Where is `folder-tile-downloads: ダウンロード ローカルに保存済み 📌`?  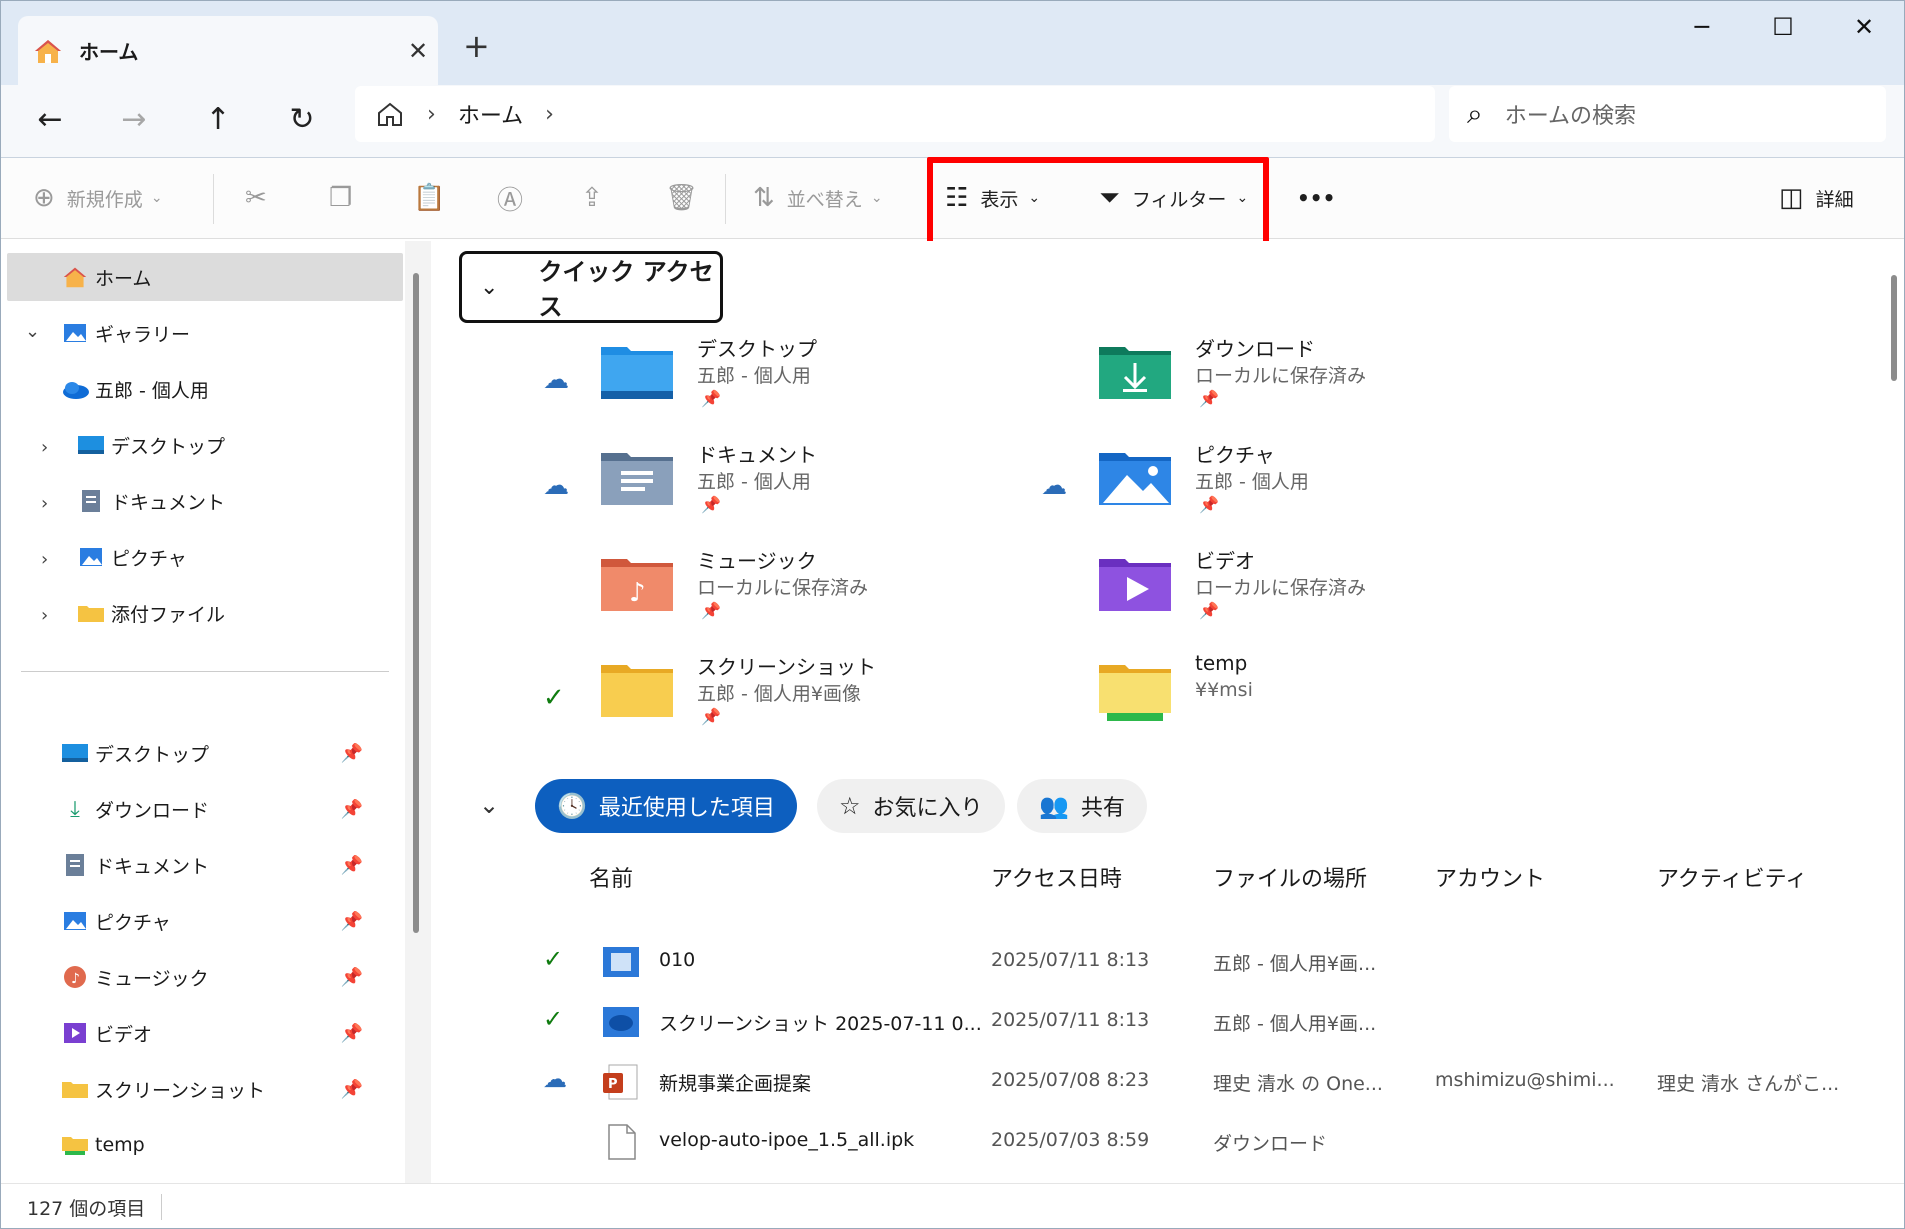
folder-tile-downloads: ダウンロード ローカルに保存済み 📌 is located at coordinates (1281, 388).